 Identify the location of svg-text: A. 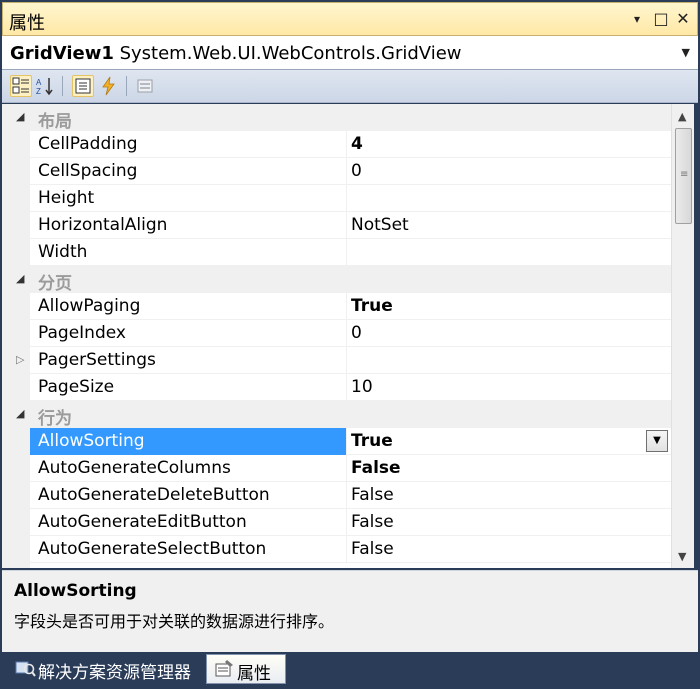
(39, 82).